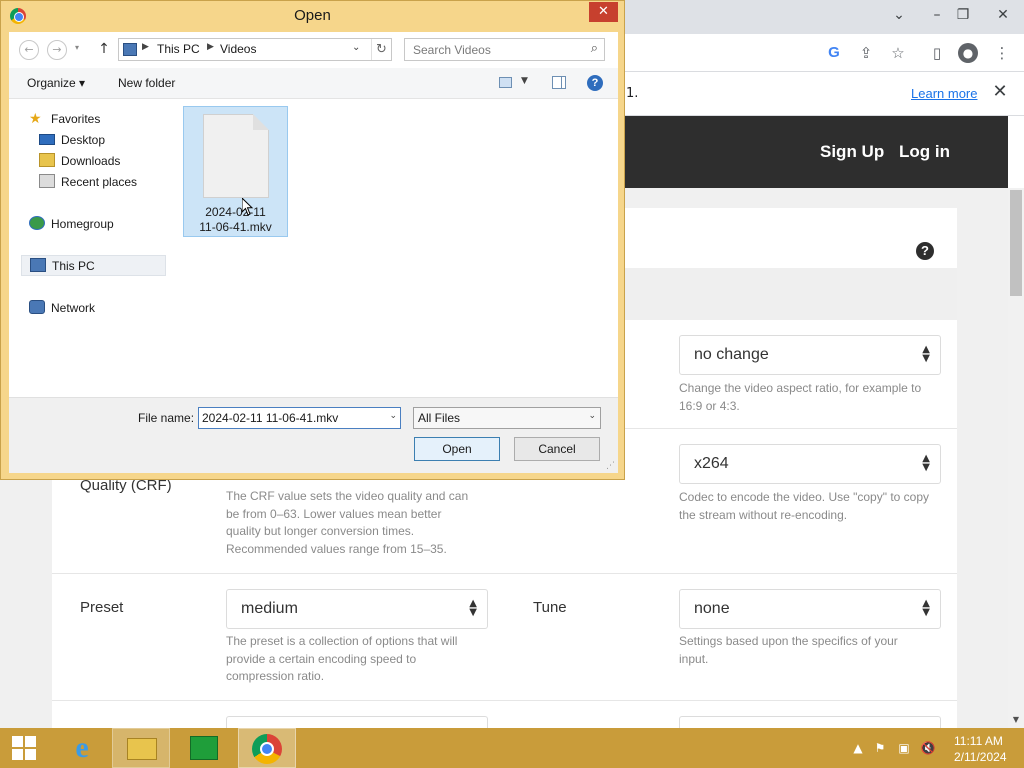 The image size is (1024, 768). I want to click on select-arrows-icon: ▲ ▼, so click(473, 608).